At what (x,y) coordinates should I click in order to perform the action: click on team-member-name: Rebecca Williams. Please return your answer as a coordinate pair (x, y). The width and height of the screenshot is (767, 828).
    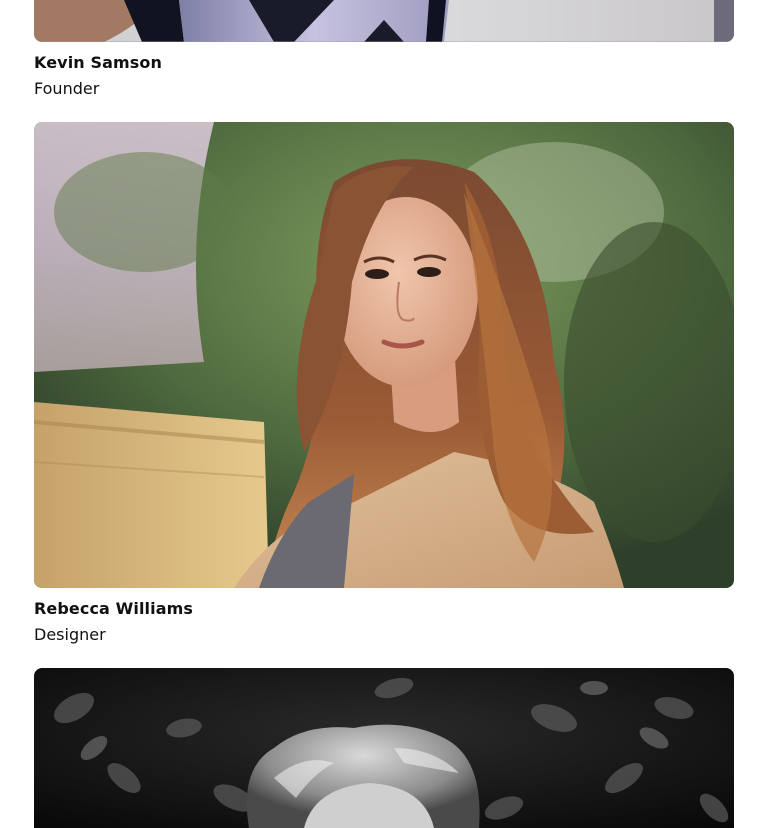
    Looking at the image, I should click on (113, 608).